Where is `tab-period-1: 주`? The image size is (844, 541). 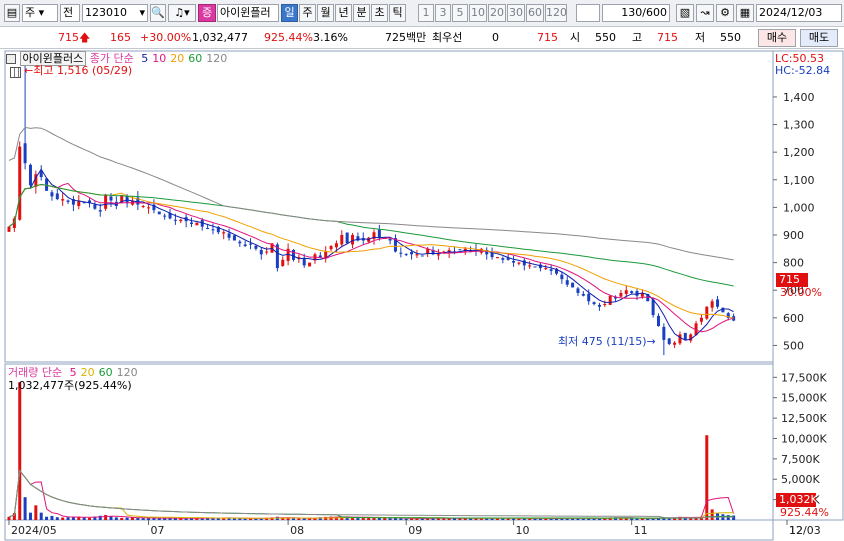
tab-period-1: 주 is located at coordinates (307, 13).